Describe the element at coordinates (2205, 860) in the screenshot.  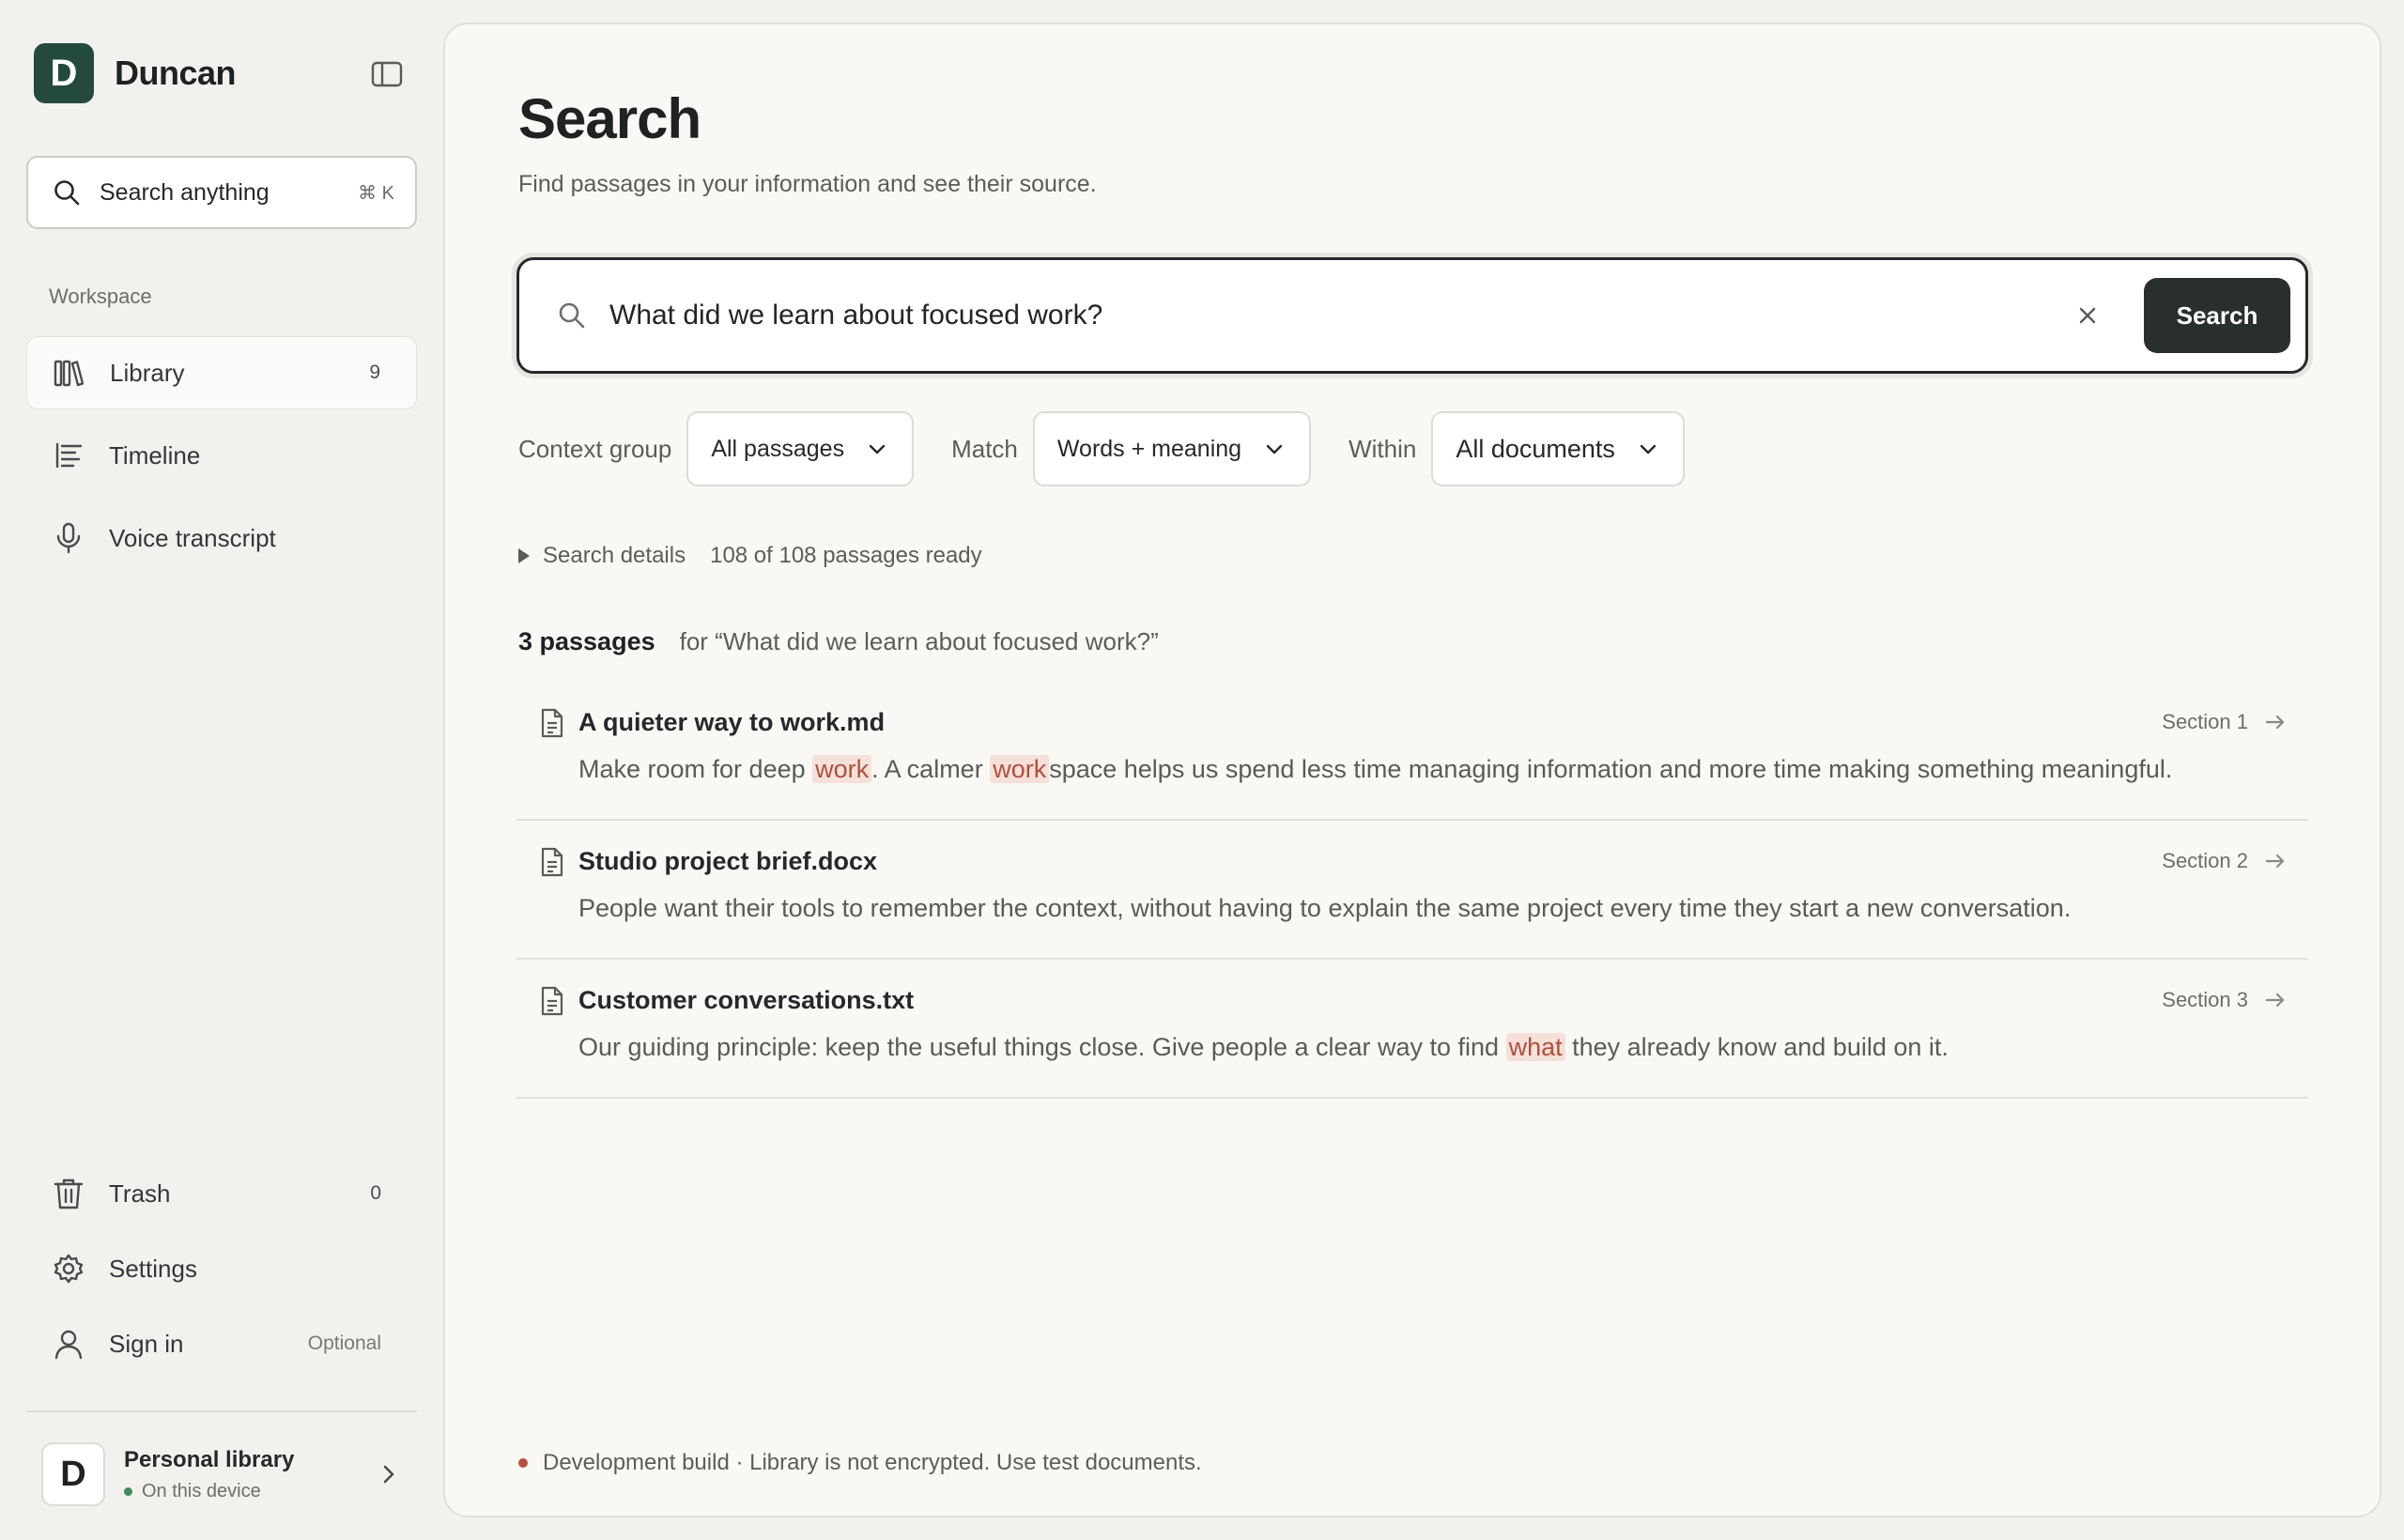
I see `result-section-label: Section 2` at that location.